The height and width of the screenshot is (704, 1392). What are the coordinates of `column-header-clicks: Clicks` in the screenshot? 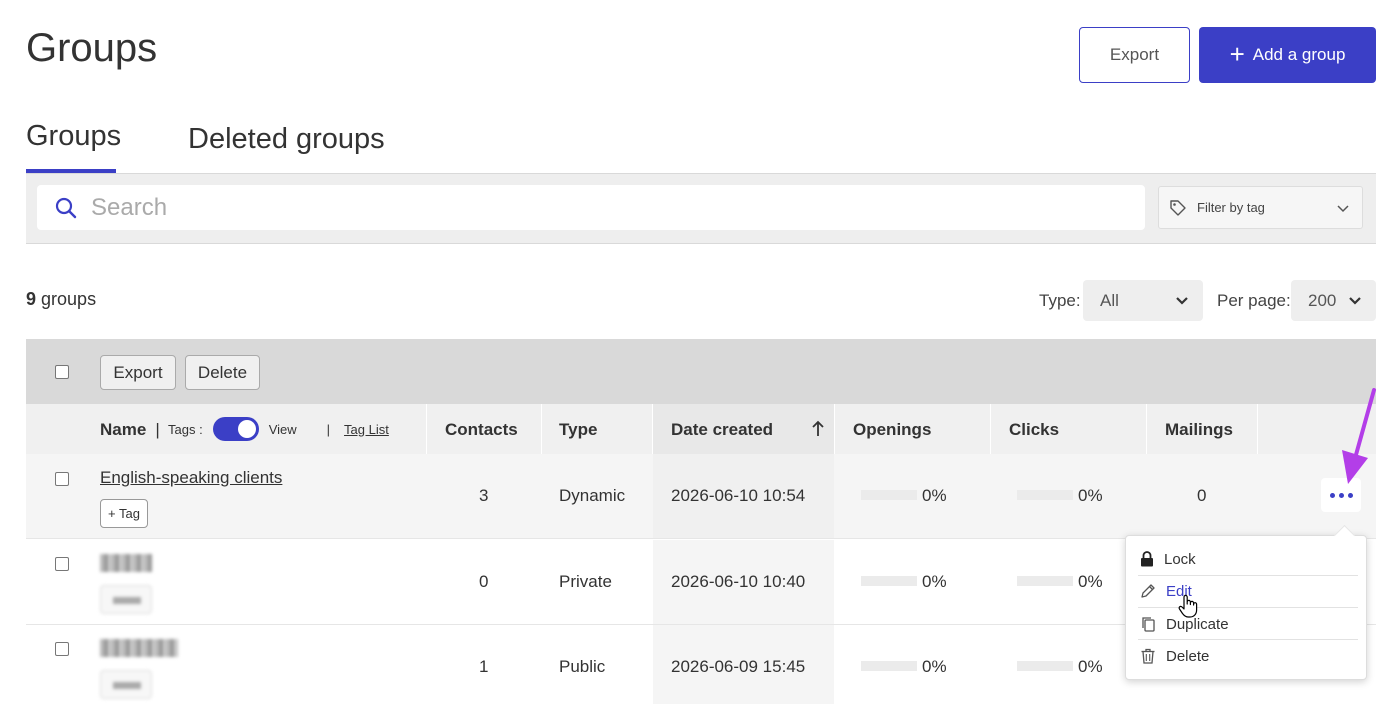 It's located at (1034, 430).